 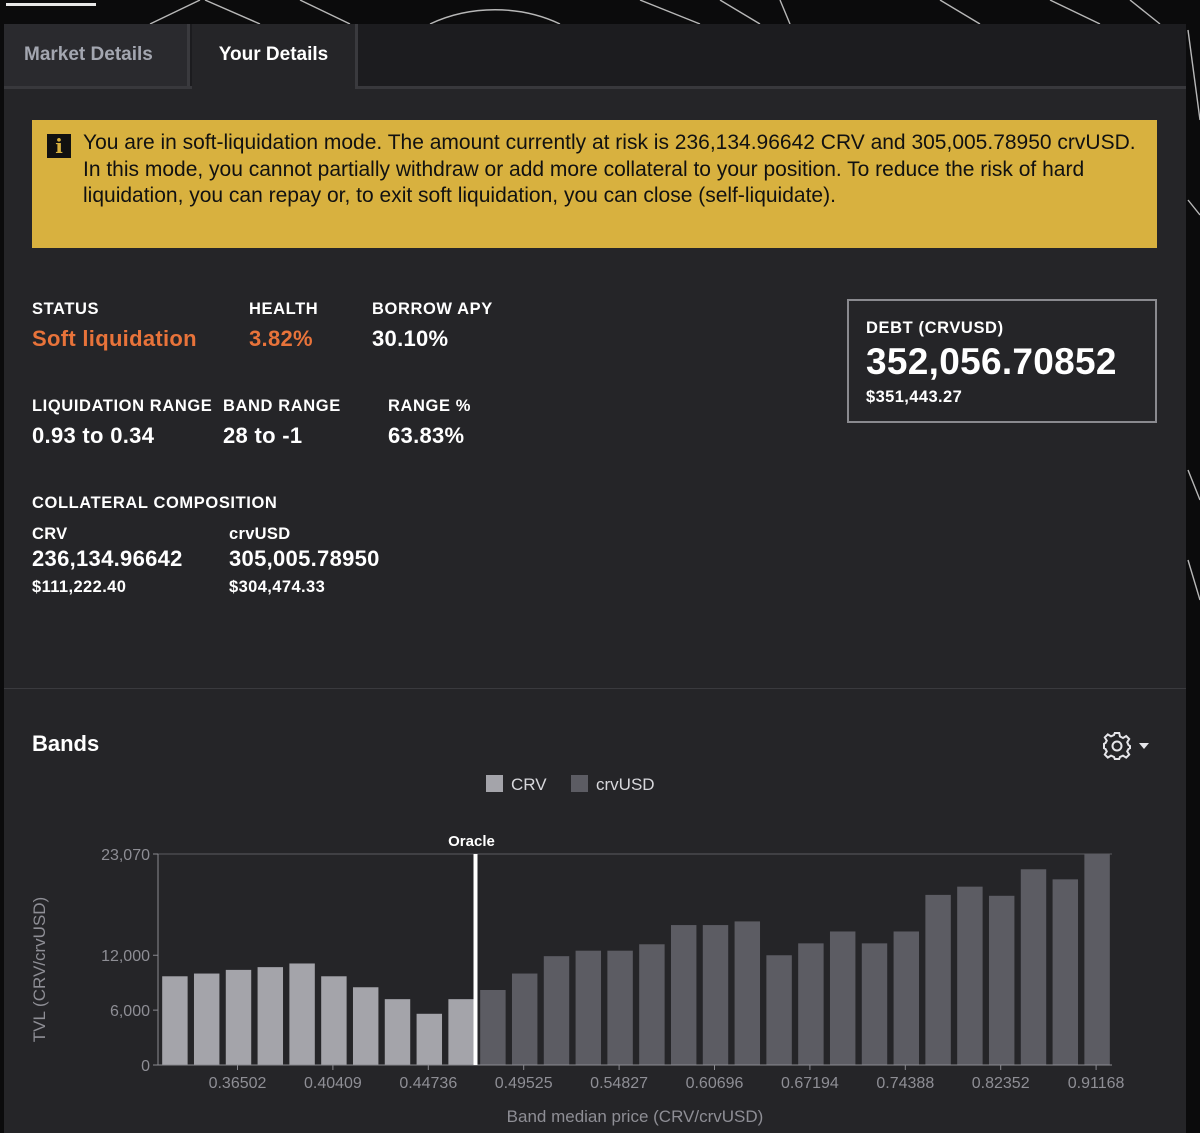 What do you see at coordinates (79, 587) in the screenshot?
I see `collateral-crv-usd: $111,222.40` at bounding box center [79, 587].